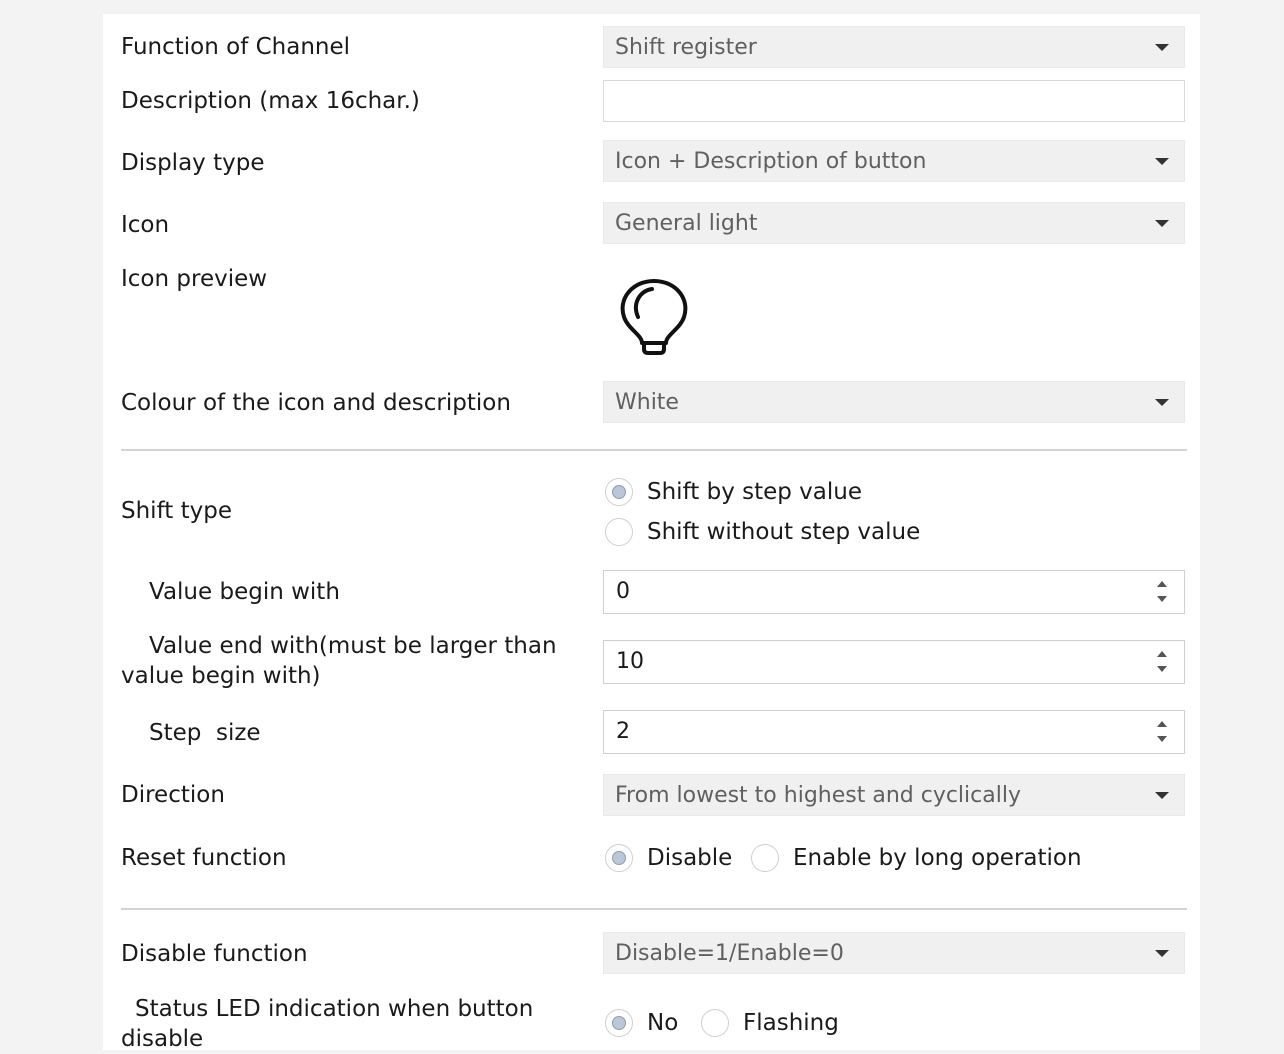  Describe the element at coordinates (647, 402) in the screenshot. I see `colour-value: White` at that location.